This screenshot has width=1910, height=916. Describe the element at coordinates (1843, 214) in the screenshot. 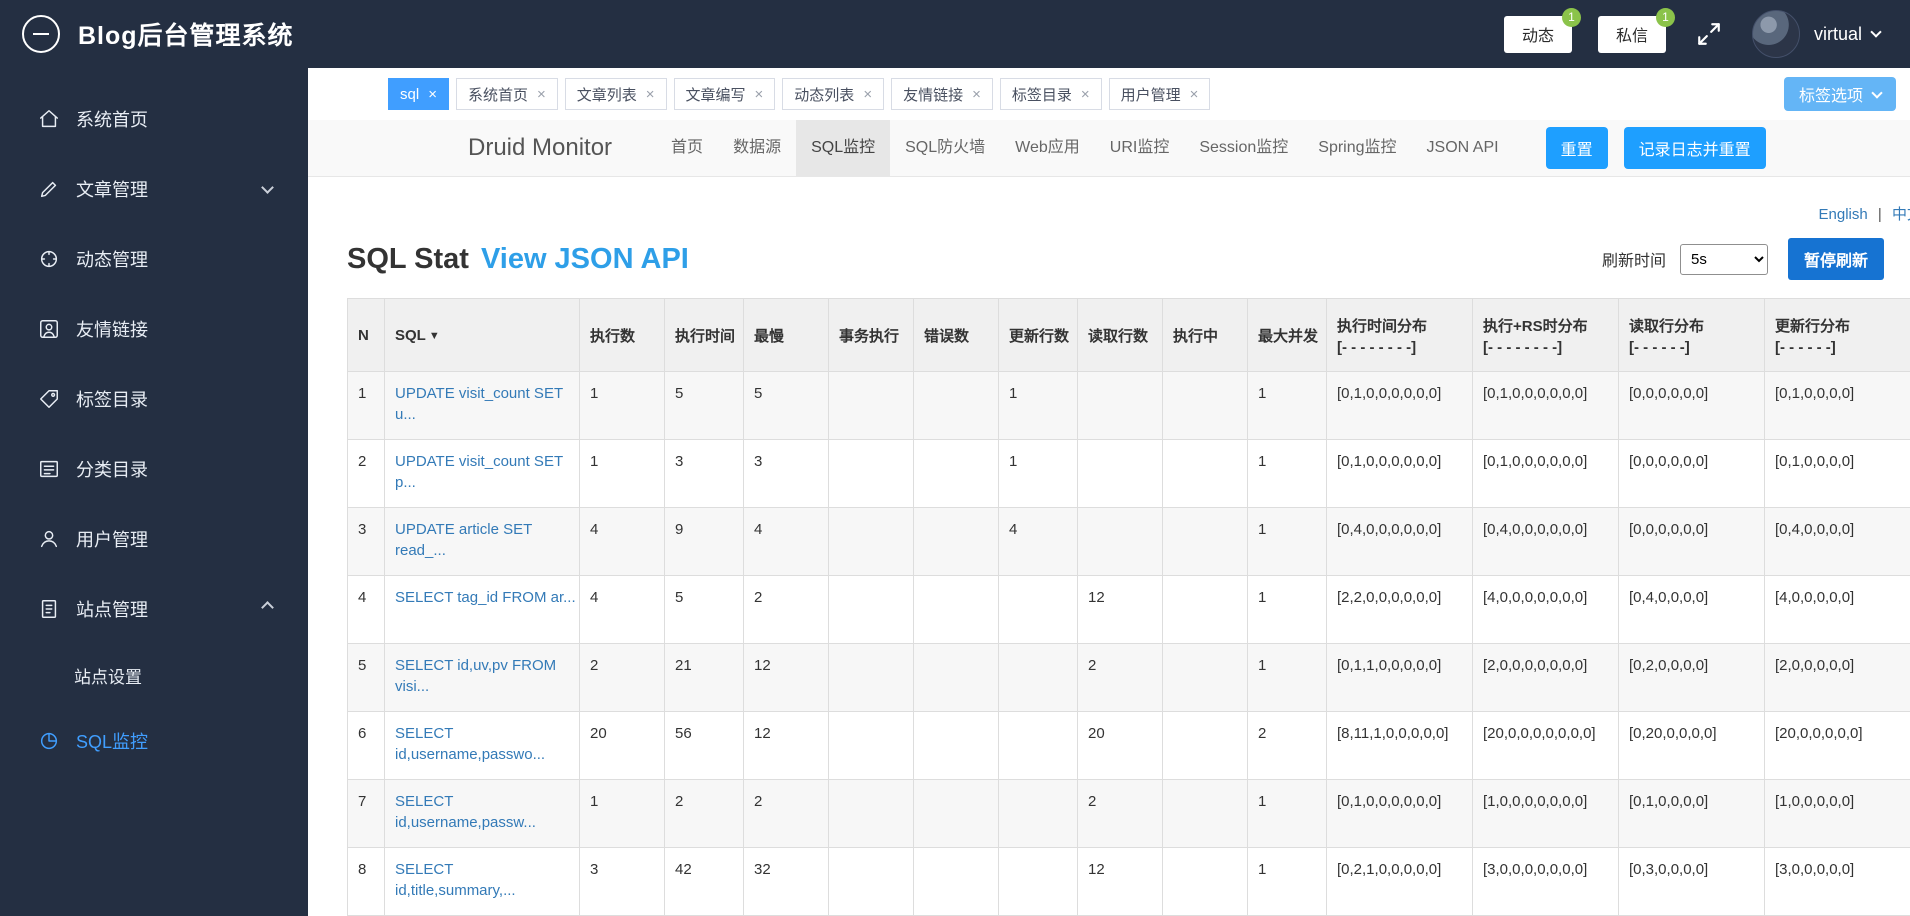

I see `lang-english-link: English` at that location.